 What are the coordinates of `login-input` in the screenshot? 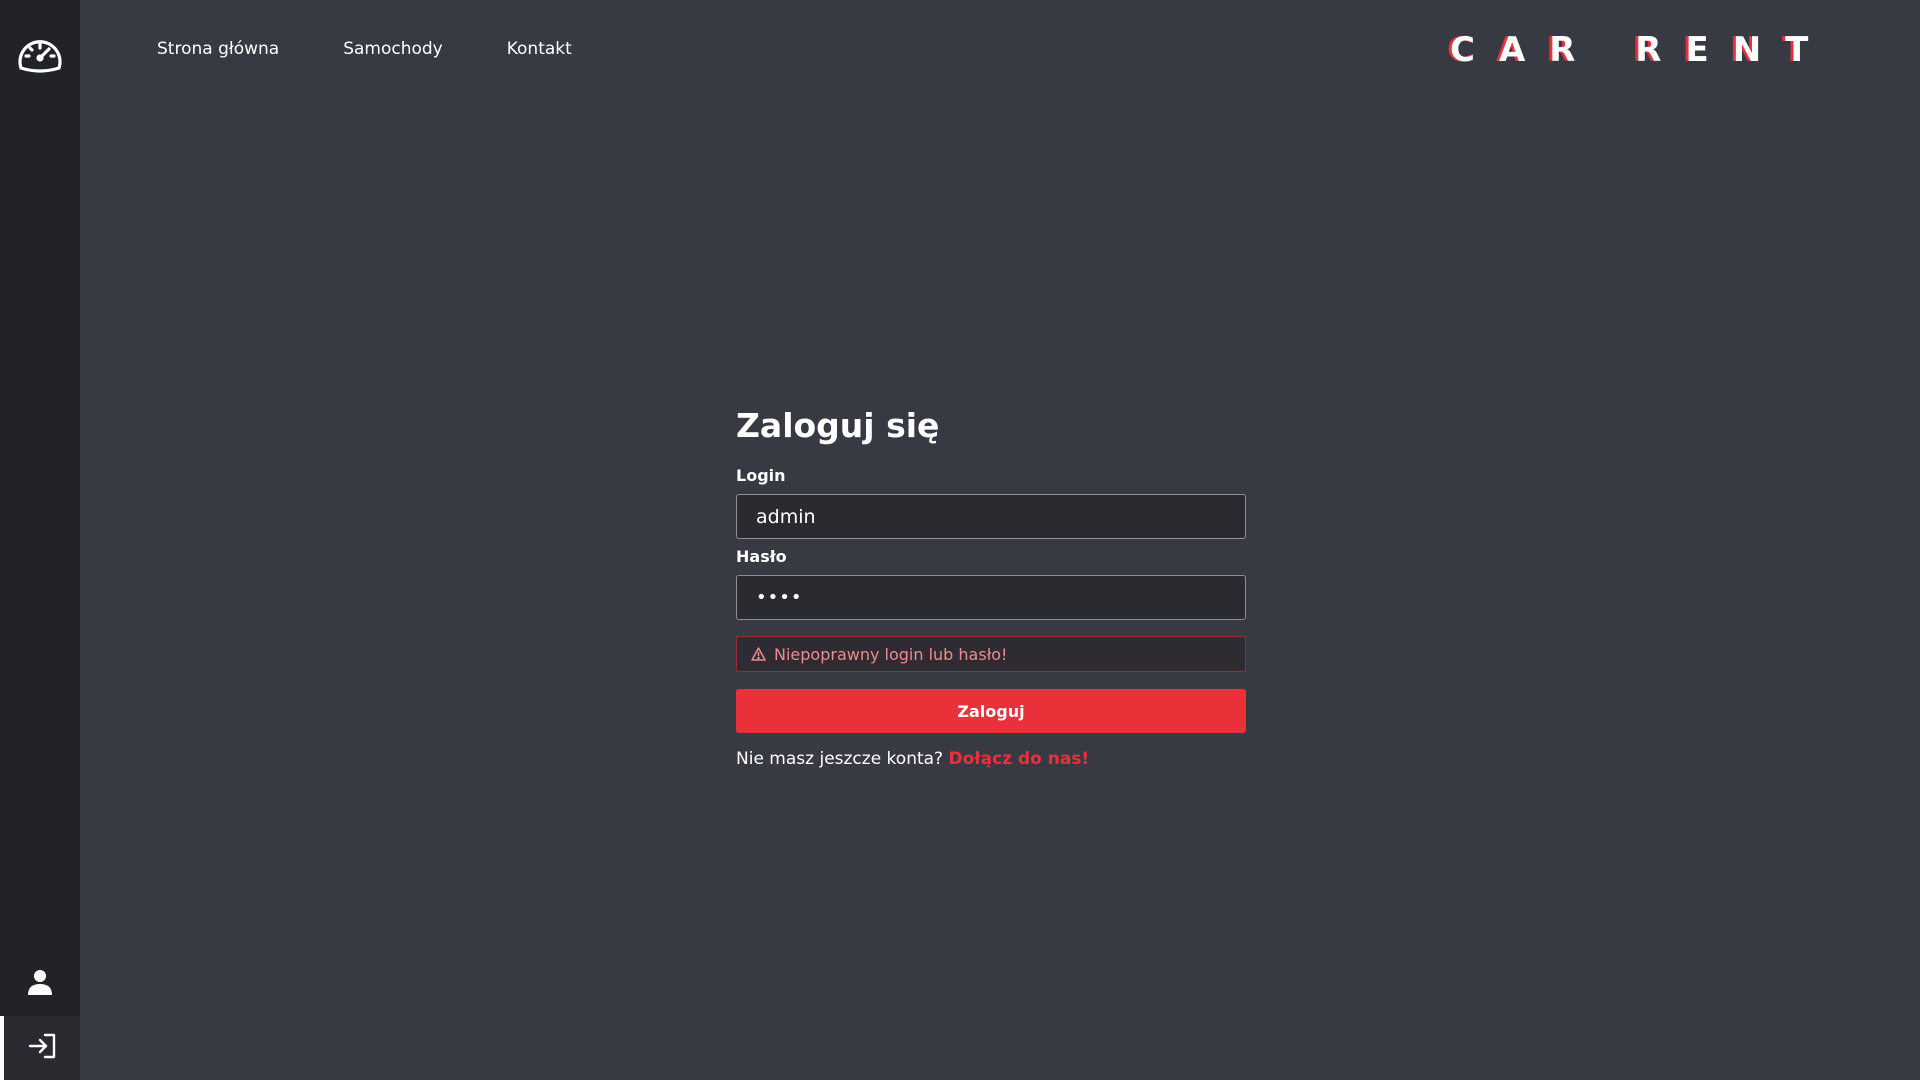 It's located at (991, 516).